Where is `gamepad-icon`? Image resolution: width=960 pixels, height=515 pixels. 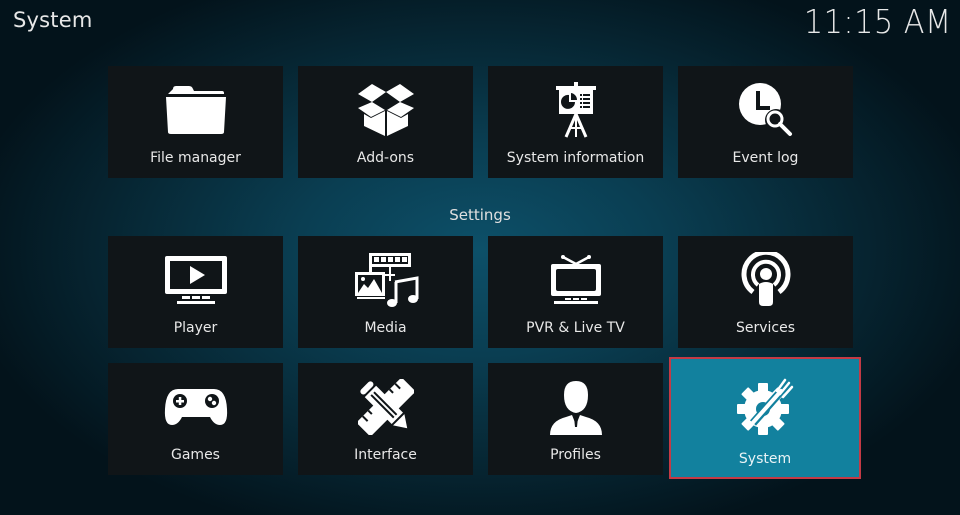
gamepad-icon is located at coordinates (195, 407).